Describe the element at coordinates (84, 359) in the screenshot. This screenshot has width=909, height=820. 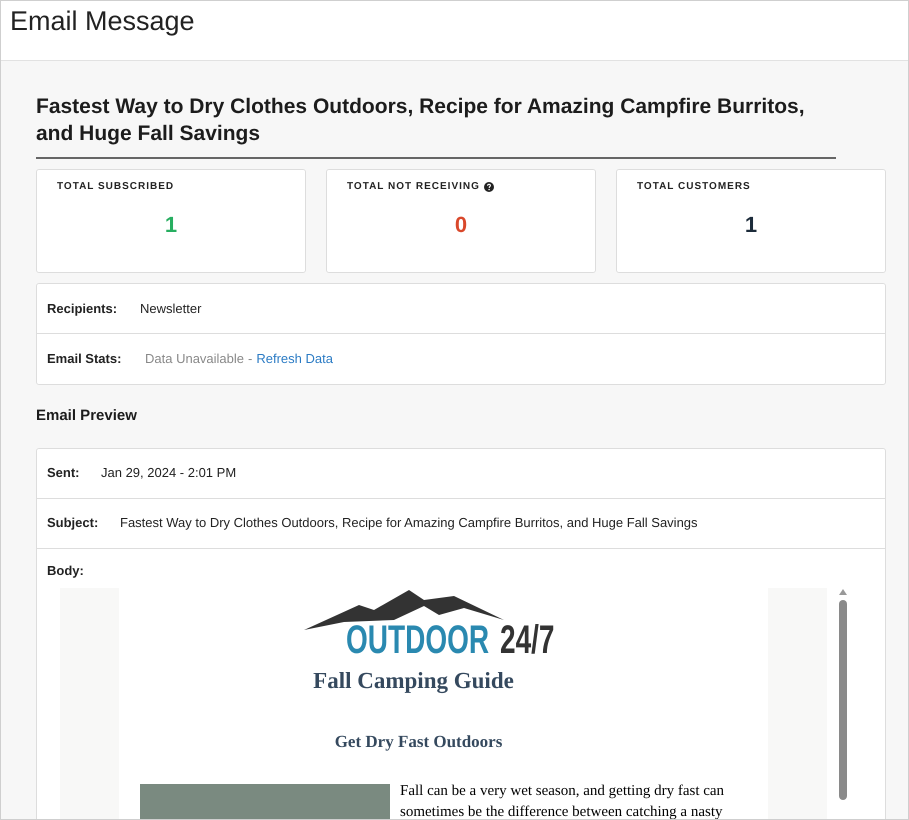
I see `field-label: Email Stats:` at that location.